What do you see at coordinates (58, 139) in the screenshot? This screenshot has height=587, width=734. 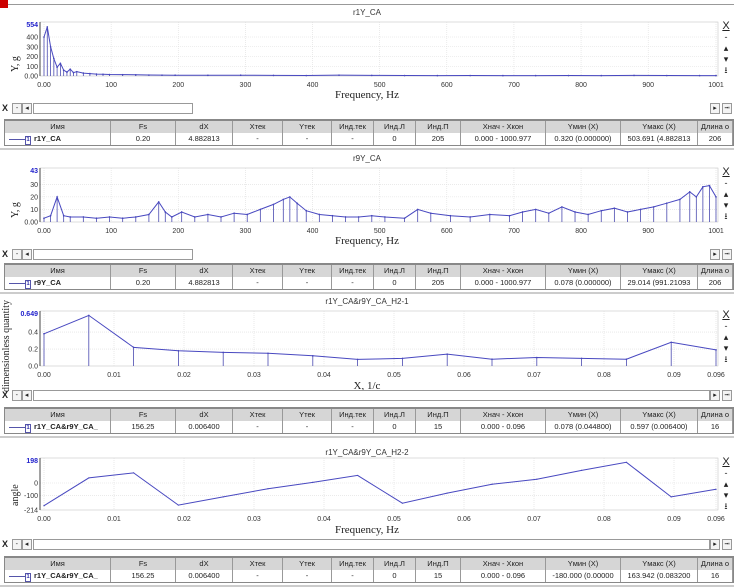 I see `series-name-cell: 1 r1Y_CA` at bounding box center [58, 139].